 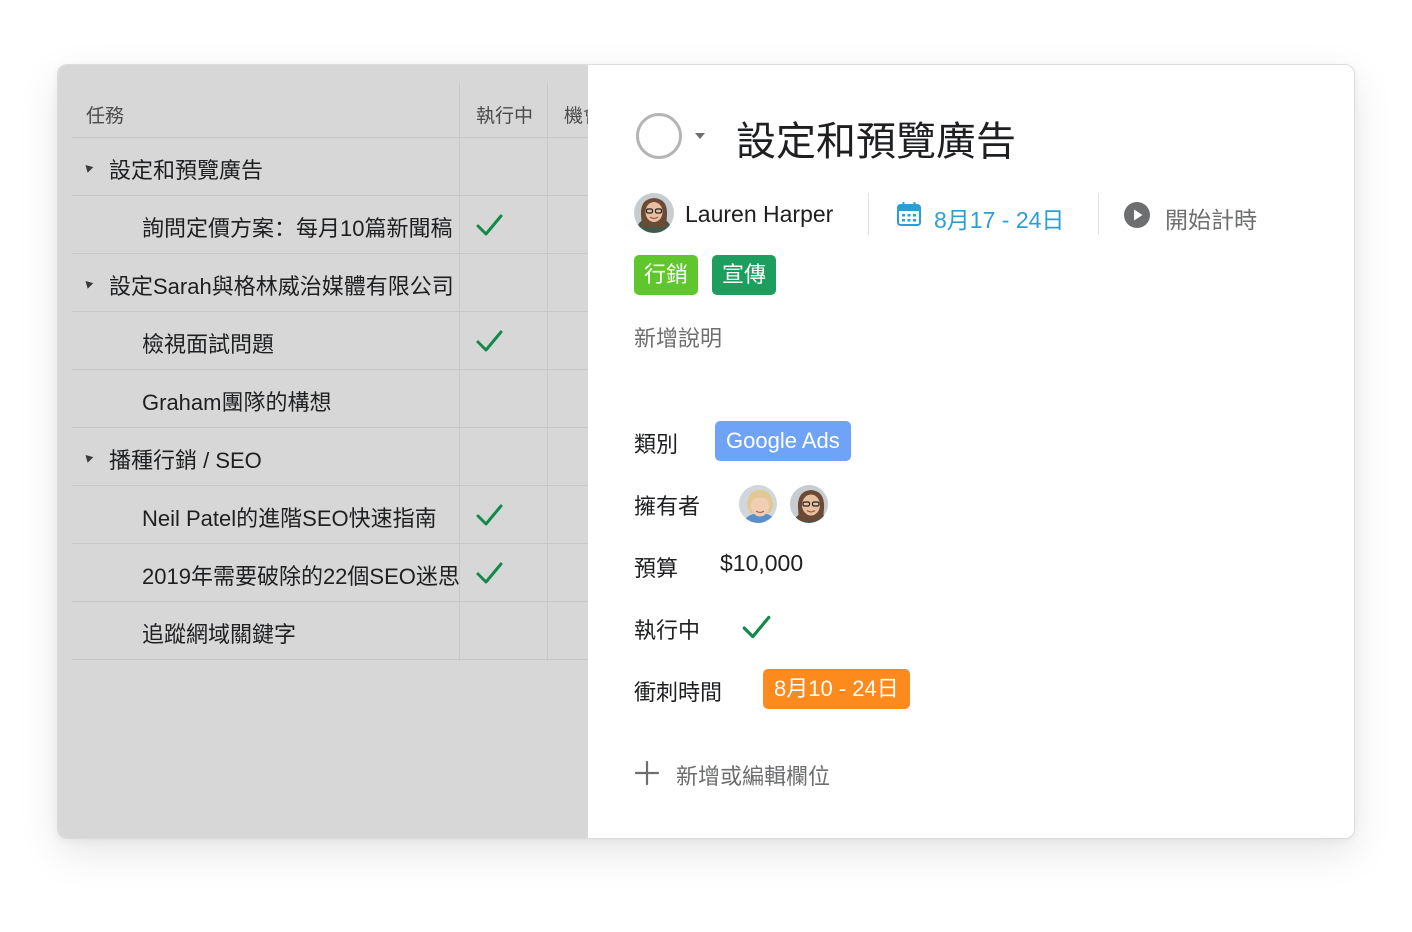 I want to click on field-label-budget: 預算, so click(x=656, y=568).